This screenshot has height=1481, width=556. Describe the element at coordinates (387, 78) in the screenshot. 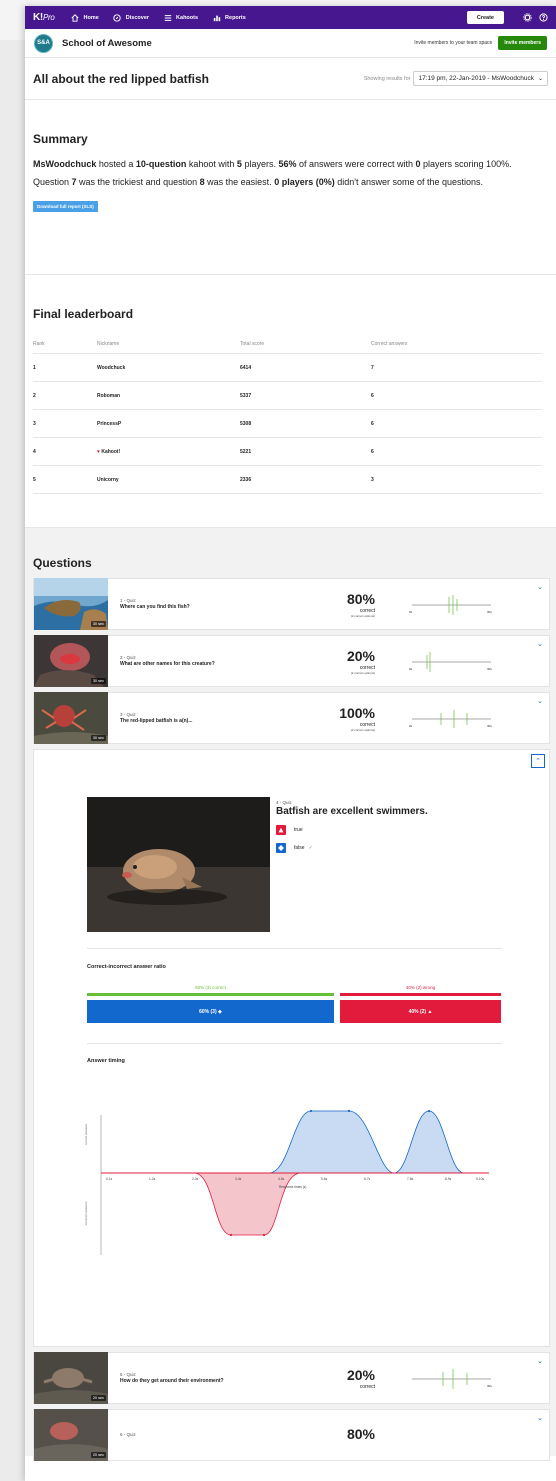

I see `results-label: Showing results for` at that location.